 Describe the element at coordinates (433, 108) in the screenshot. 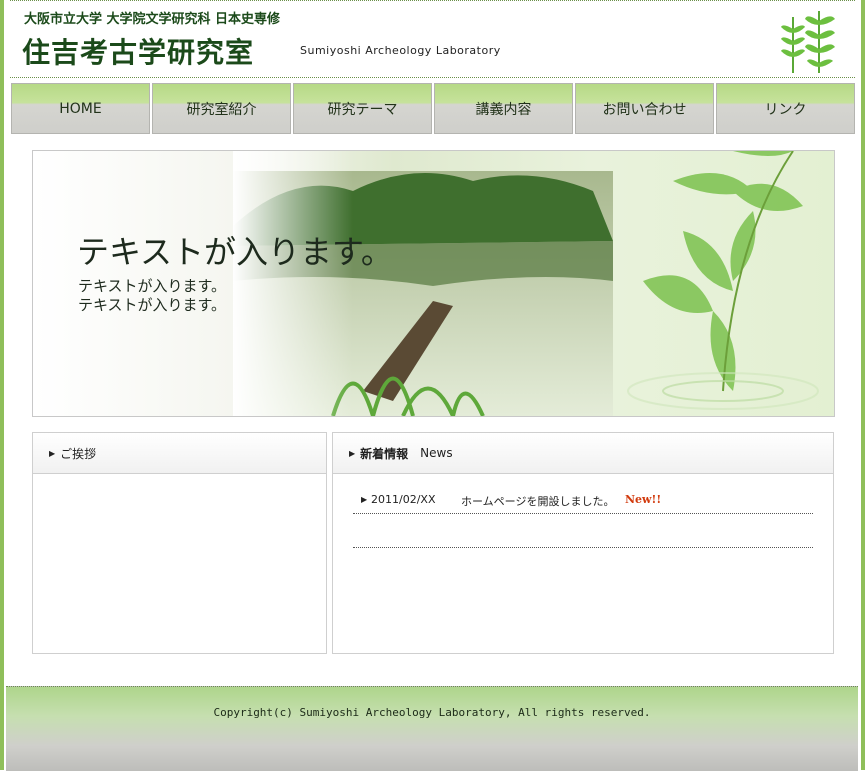

I see `main-nav: HOME 研究室紹介 研究テーマ 講義内容 お問い合わせ リンク` at that location.